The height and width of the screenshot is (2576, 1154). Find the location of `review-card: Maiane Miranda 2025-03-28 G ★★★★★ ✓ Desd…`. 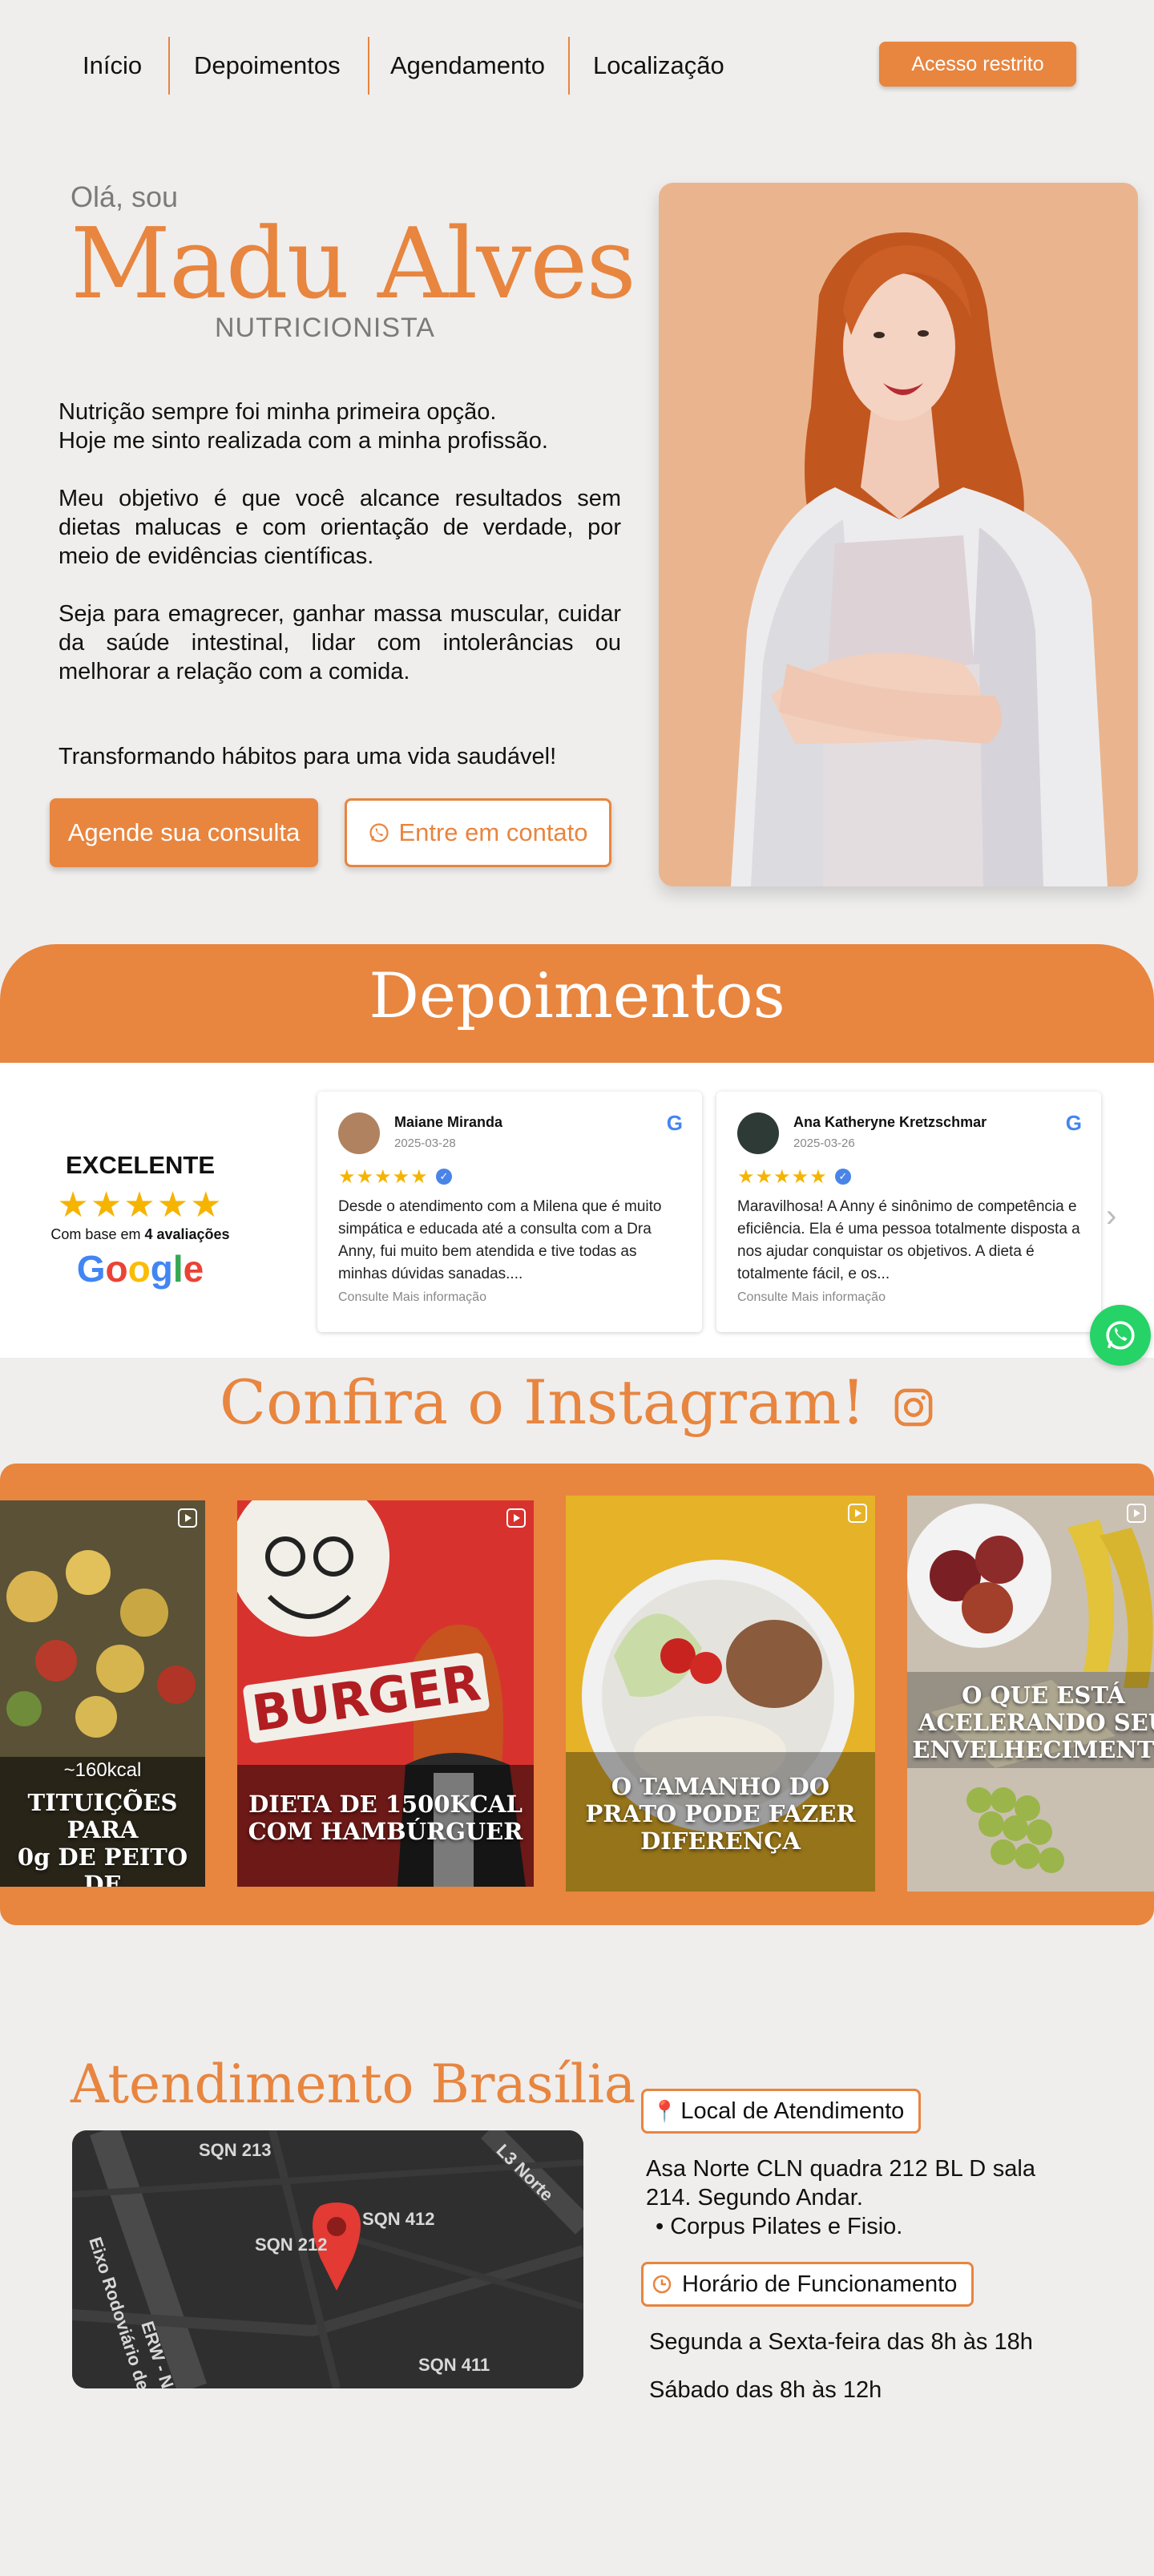

review-card: Maiane Miranda 2025-03-28 G ★★★★★ ✓ Desd… is located at coordinates (509, 1212).